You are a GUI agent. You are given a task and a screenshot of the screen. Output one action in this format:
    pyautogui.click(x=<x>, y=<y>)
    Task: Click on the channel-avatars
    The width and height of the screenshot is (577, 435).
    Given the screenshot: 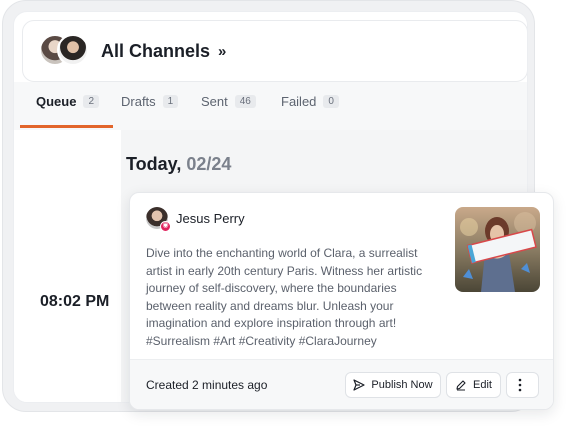 What is the action you would take?
    pyautogui.click(x=65, y=51)
    